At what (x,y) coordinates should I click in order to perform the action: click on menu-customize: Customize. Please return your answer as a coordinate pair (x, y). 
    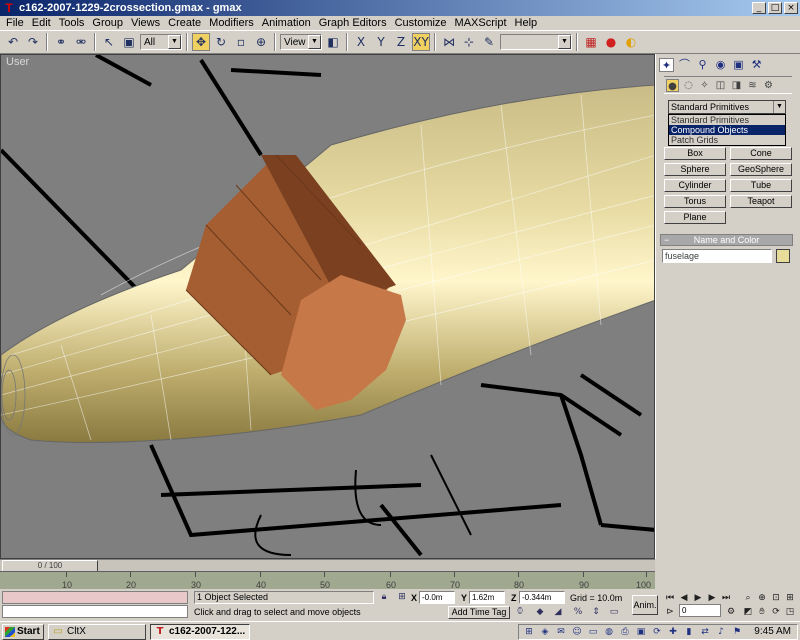
    Looking at the image, I should click on (421, 23).